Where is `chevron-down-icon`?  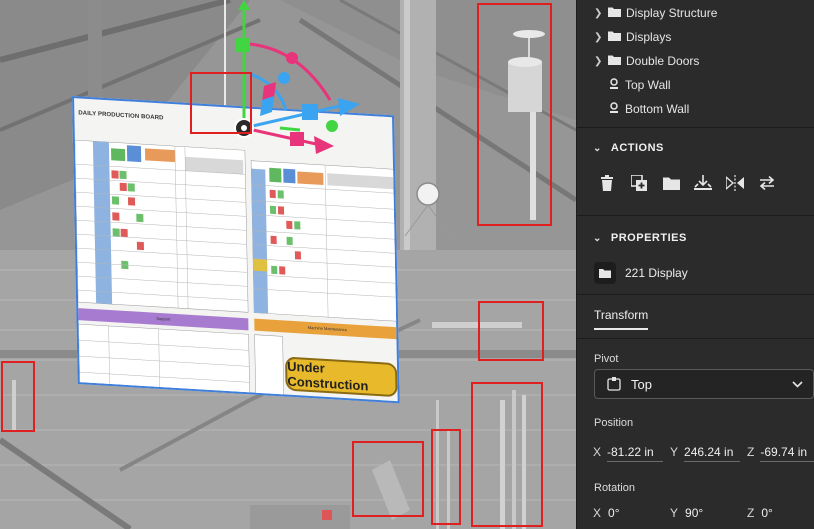 chevron-down-icon is located at coordinates (797, 384).